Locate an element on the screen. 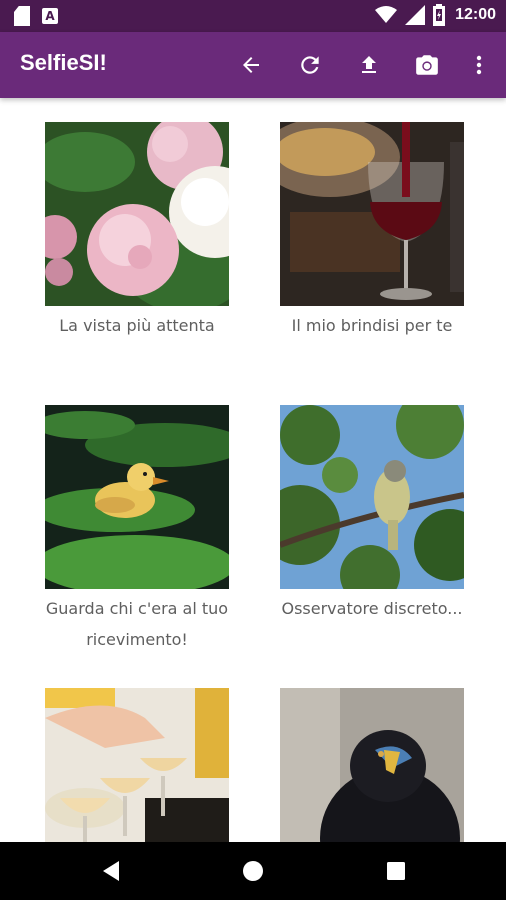 The width and height of the screenshot is (506, 900). app-bar: SelfieSI! is located at coordinates (253, 65).